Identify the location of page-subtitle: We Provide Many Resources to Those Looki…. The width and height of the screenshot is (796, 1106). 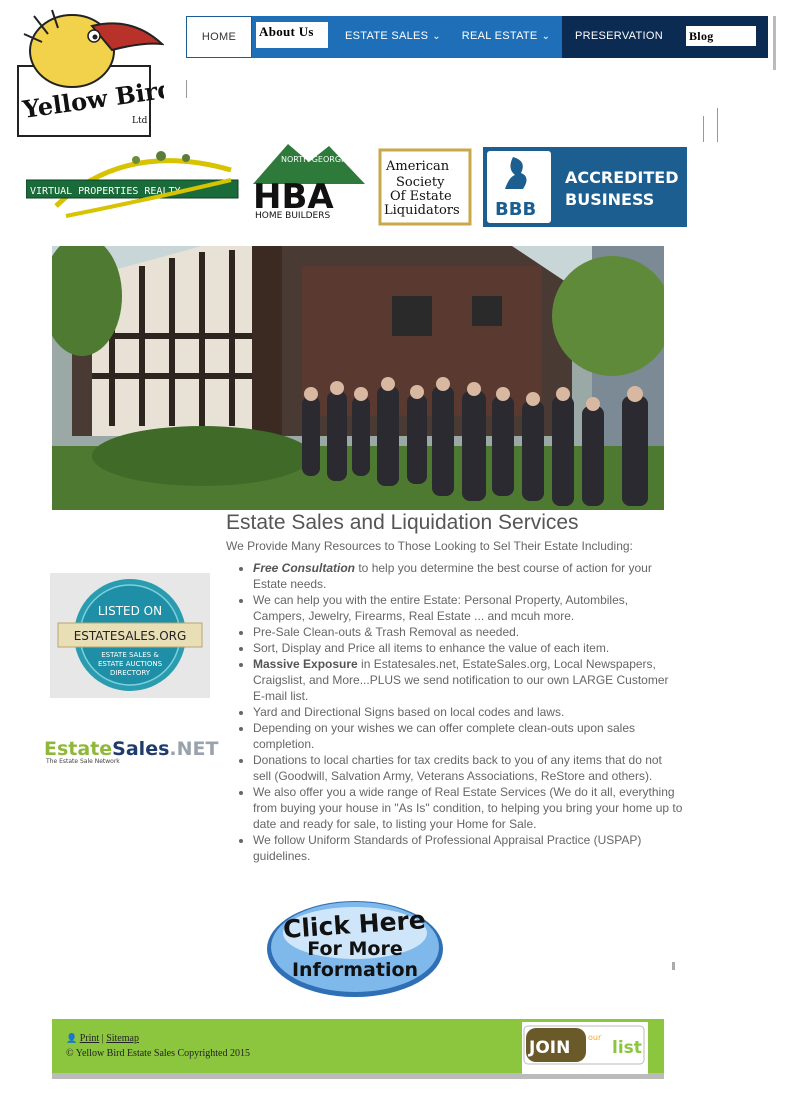
(429, 546).